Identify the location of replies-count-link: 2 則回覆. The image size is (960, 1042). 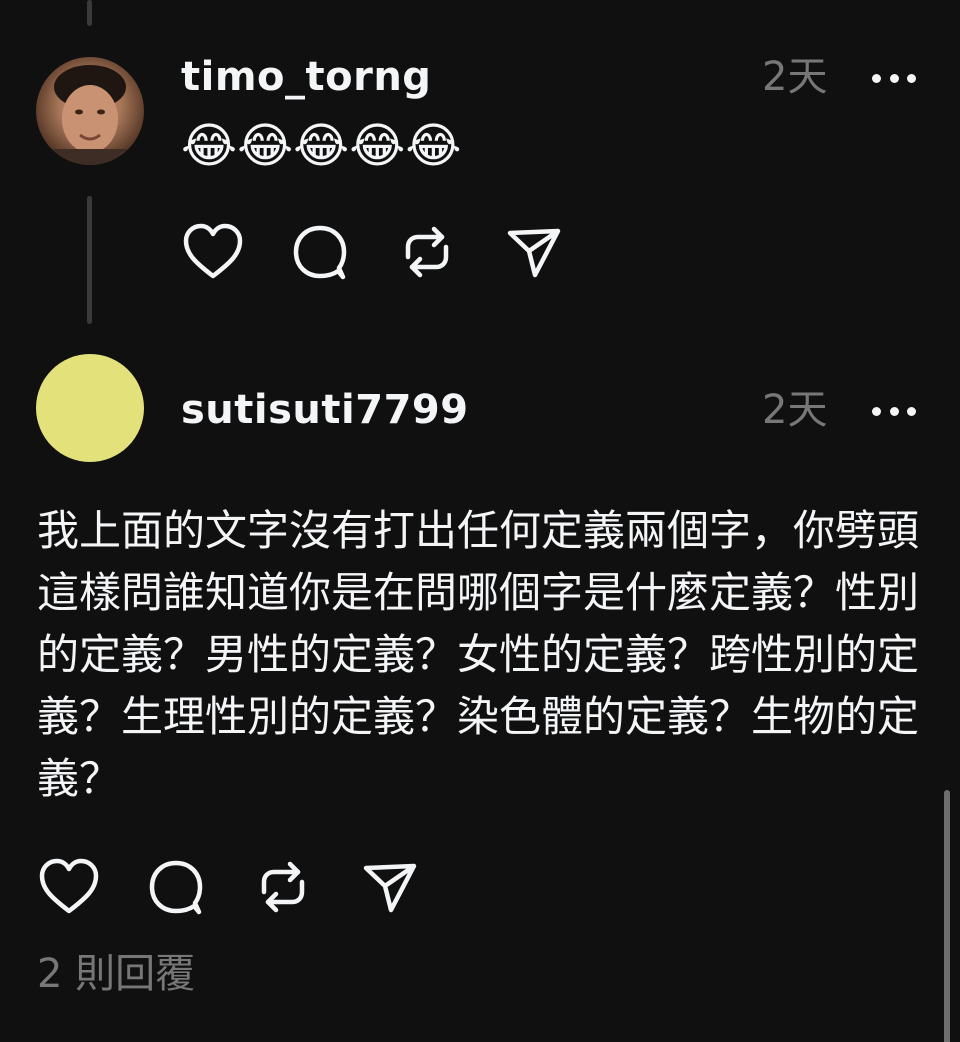
(116, 974).